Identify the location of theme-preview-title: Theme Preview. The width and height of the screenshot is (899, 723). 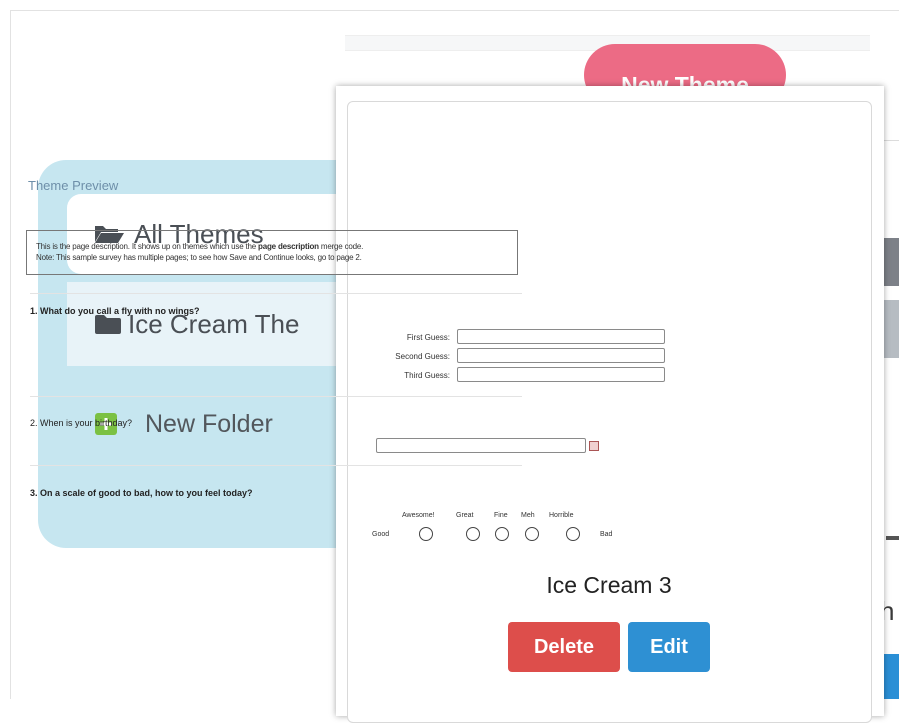
(73, 185).